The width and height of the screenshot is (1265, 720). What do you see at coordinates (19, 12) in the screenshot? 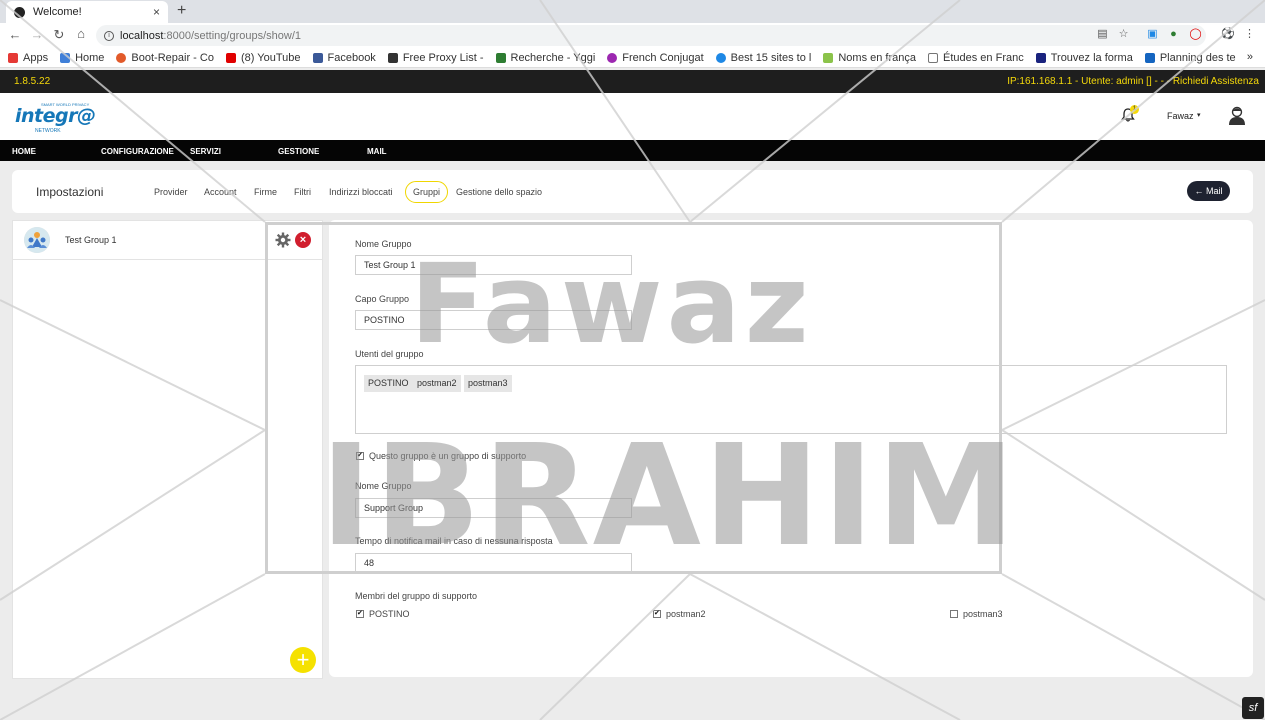
I see `symfony-favicon-icon` at bounding box center [19, 12].